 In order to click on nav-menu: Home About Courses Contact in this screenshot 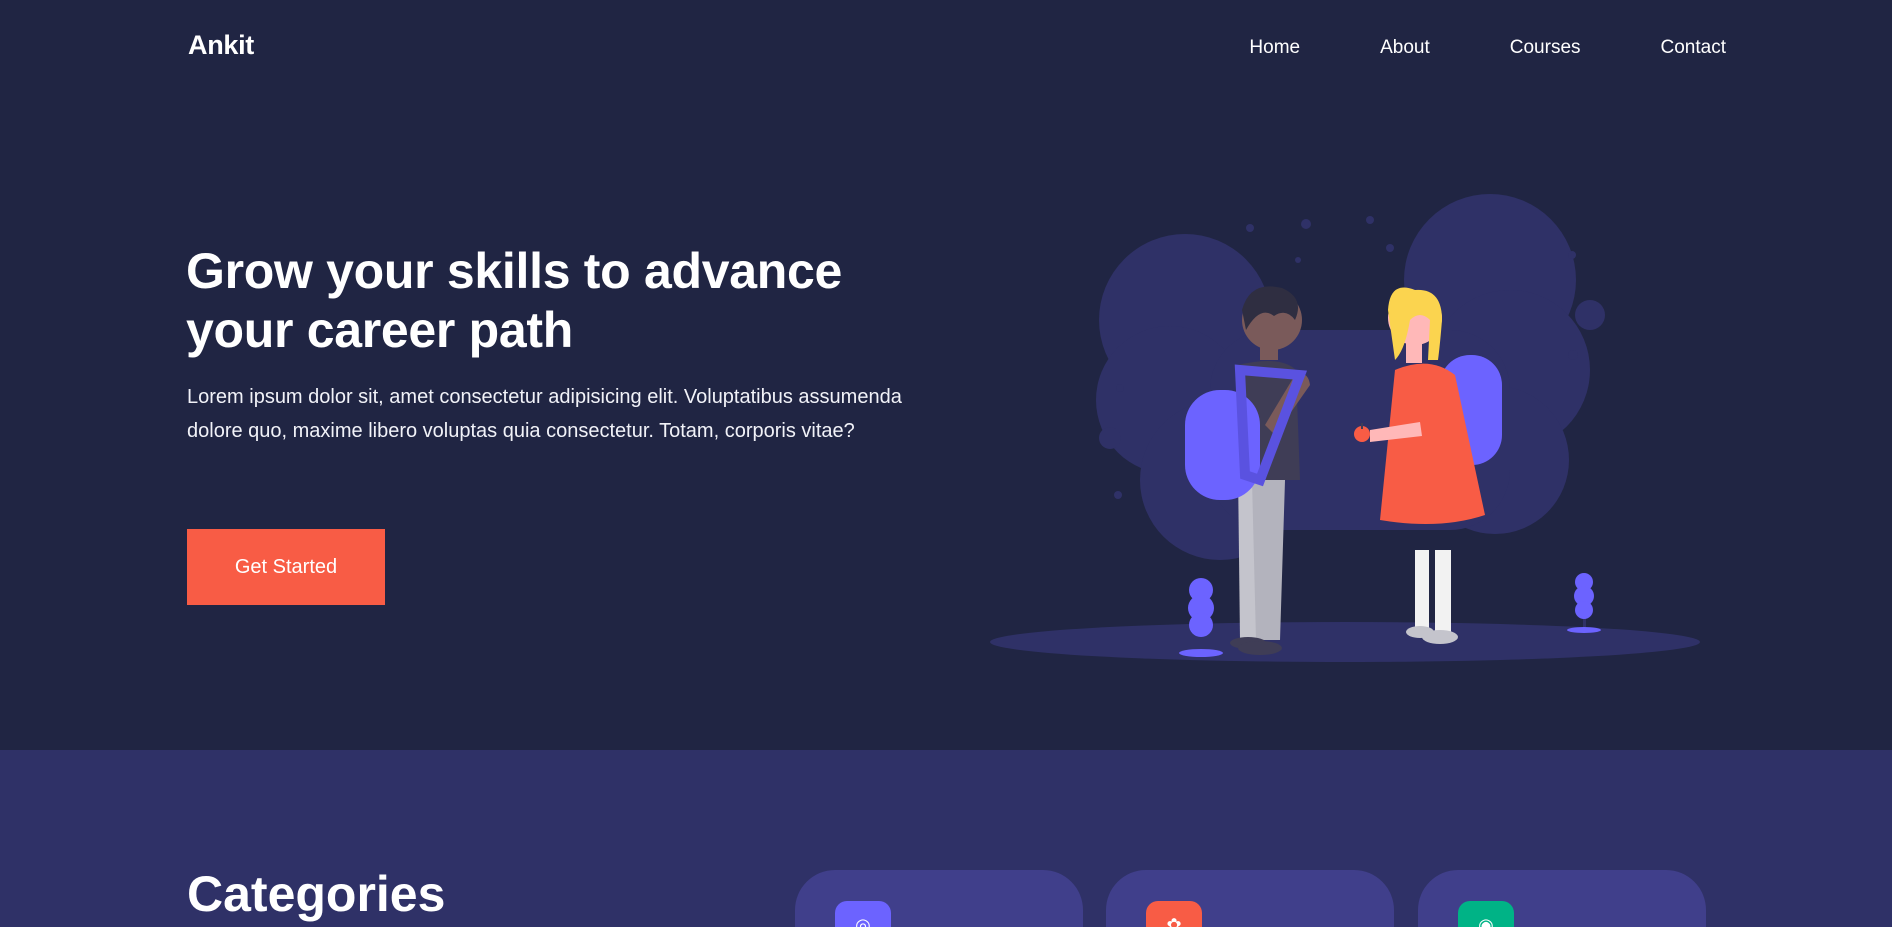, I will do `click(1487, 48)`.